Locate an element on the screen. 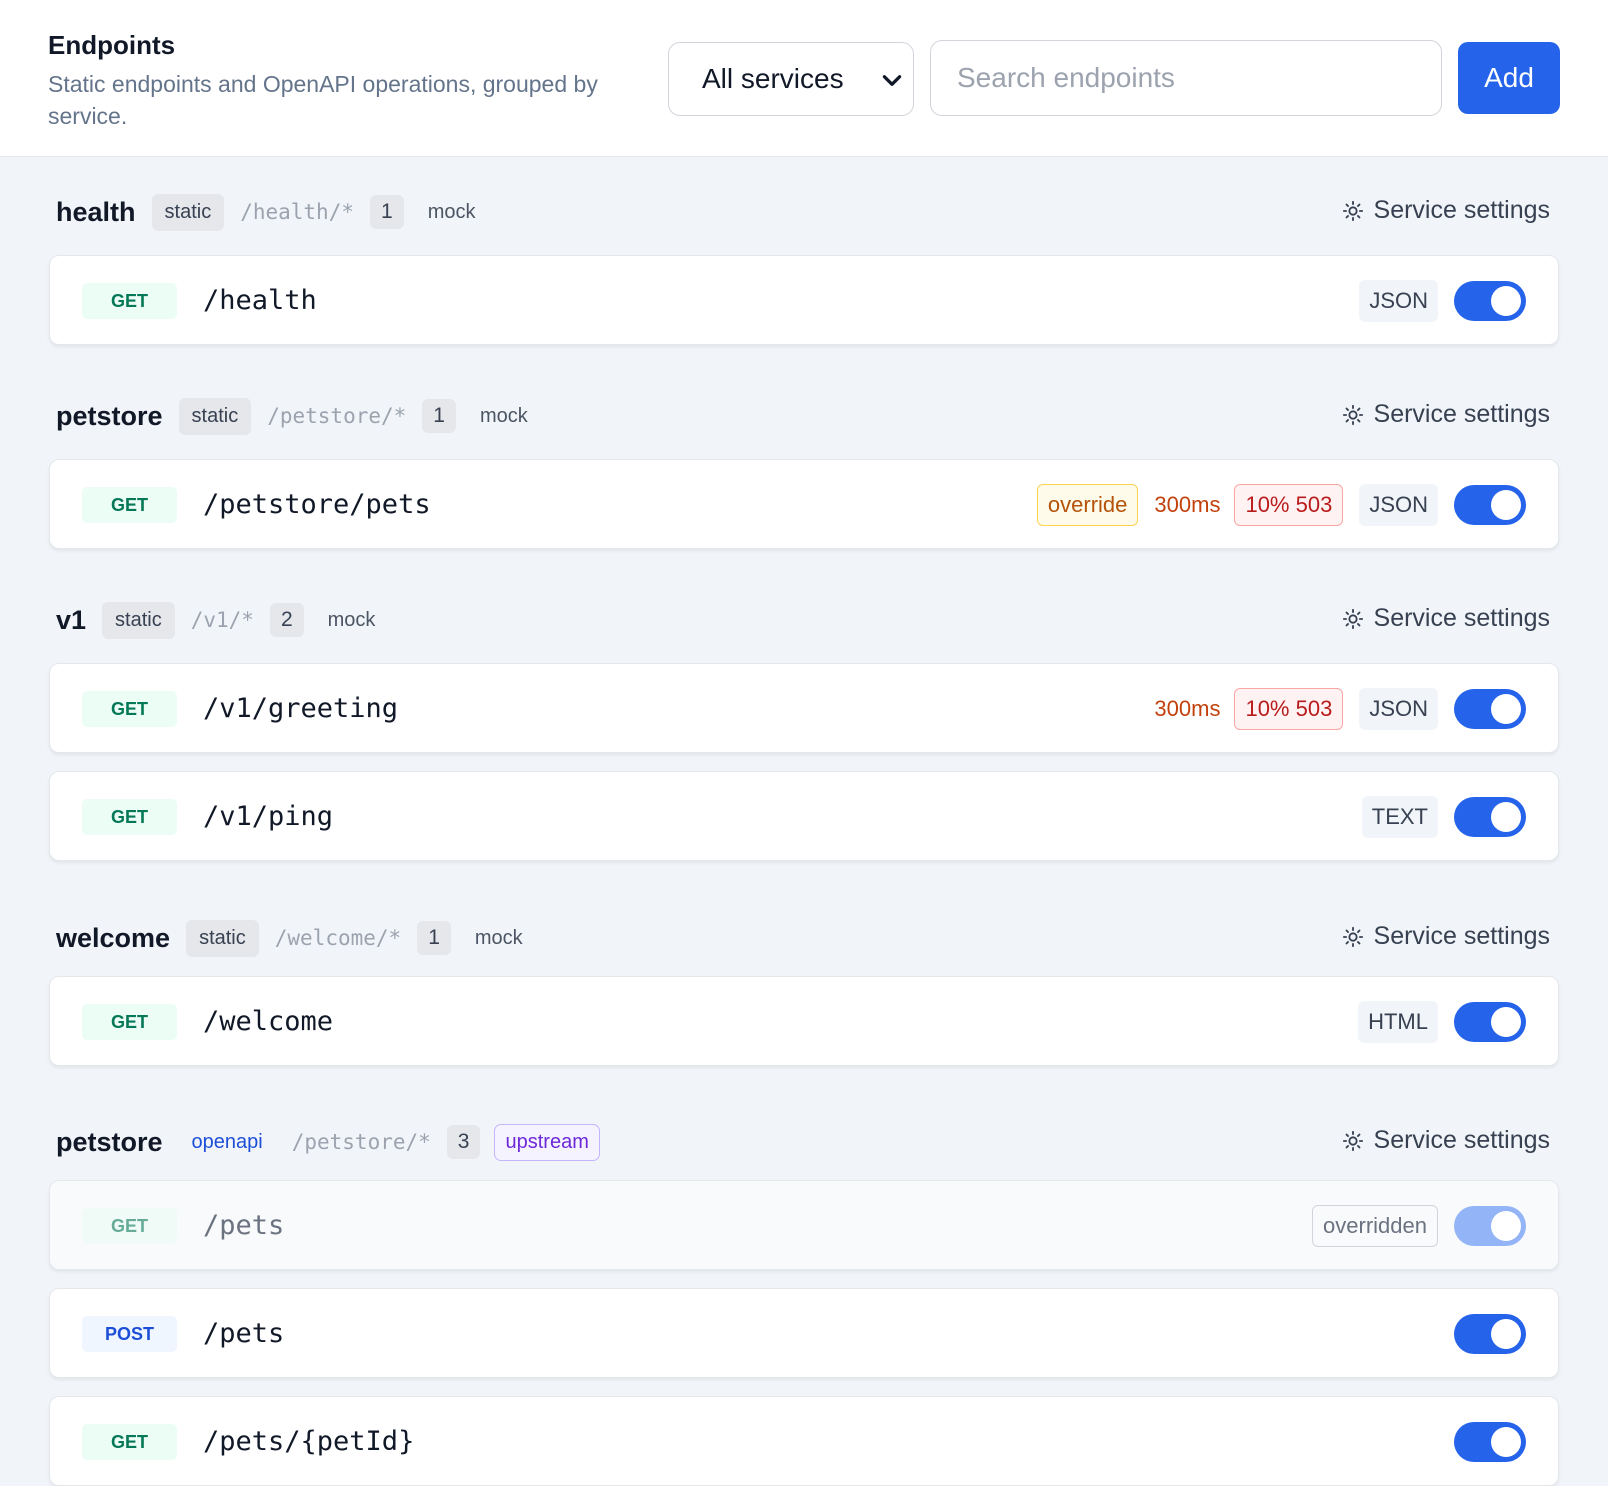  endpoint-row: GET /v1/ping TEXT is located at coordinates (804, 816).